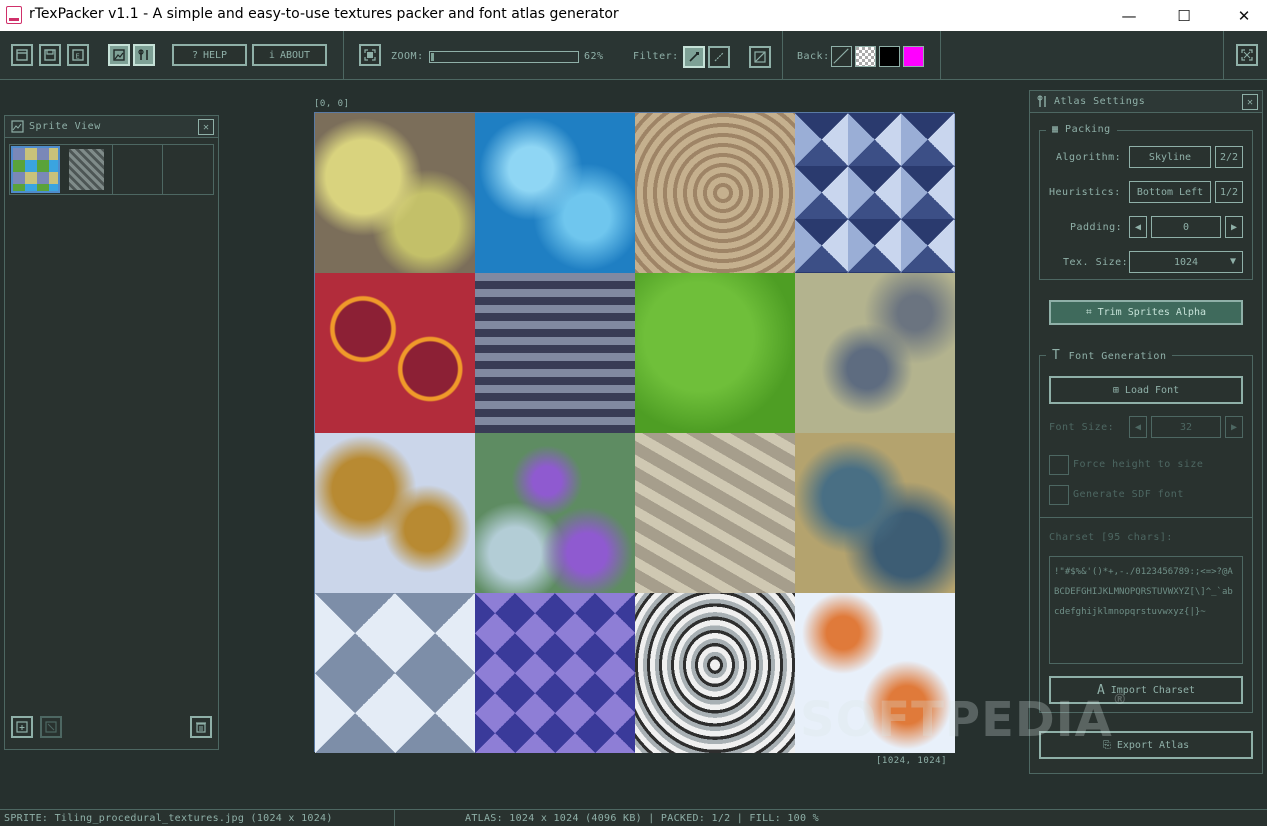 This screenshot has height=826, width=1267. I want to click on fullscreen-icon, so click(1247, 55).